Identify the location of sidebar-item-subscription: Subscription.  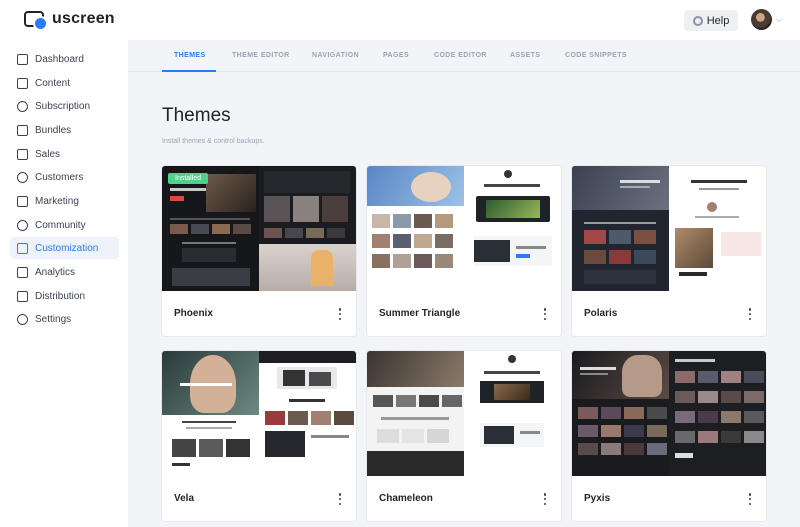
(64, 106).